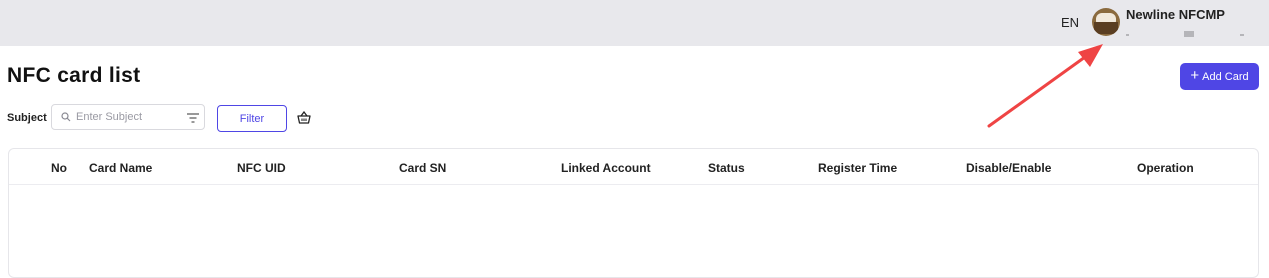  I want to click on user-subtitle-redacted, so click(1186, 33).